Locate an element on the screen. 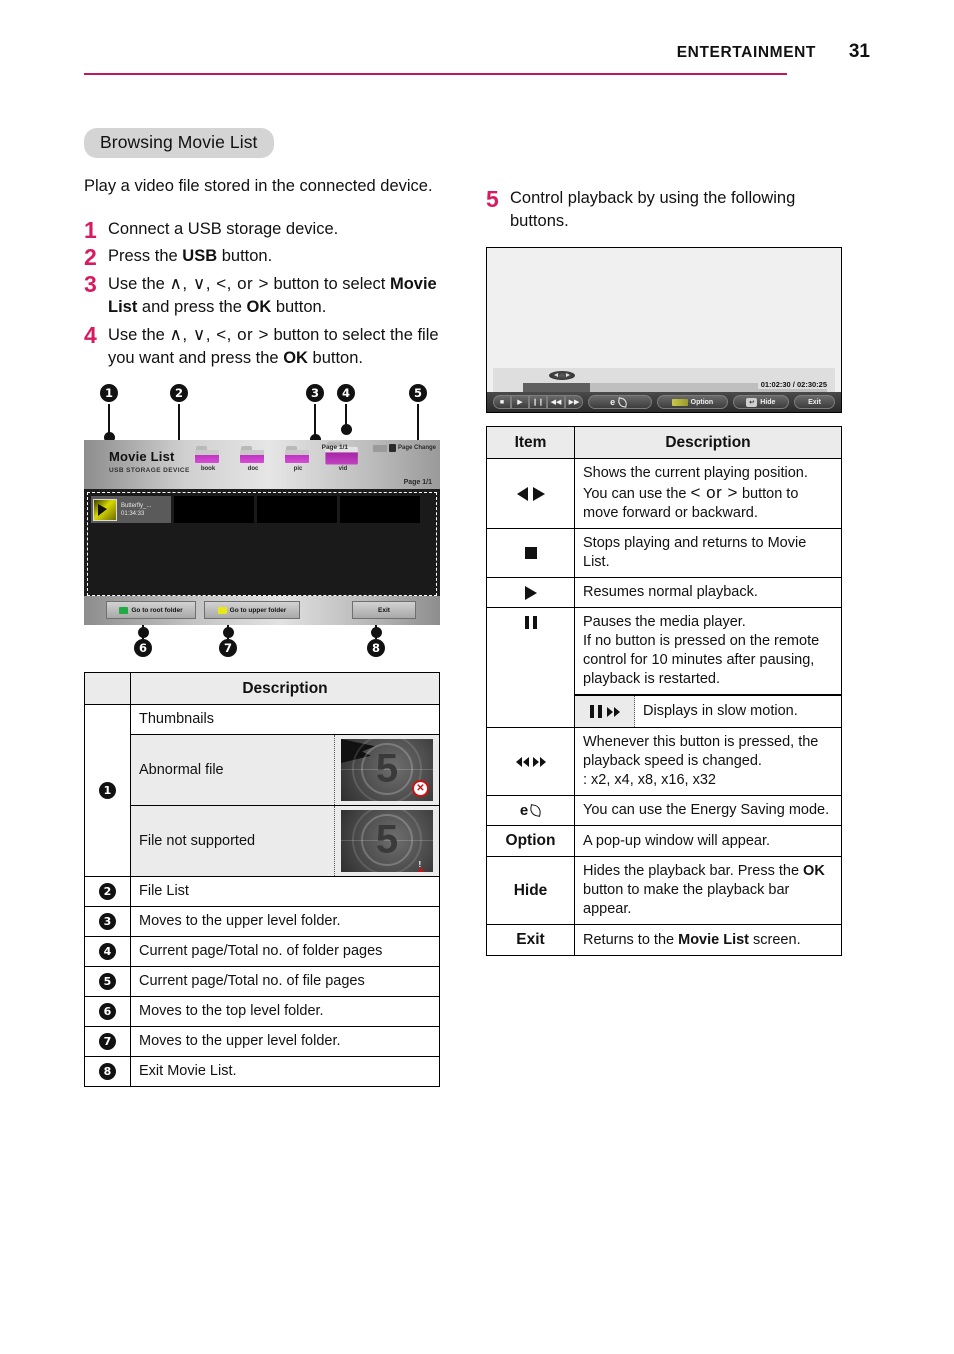  number-badge: 8 is located at coordinates (107, 1071).